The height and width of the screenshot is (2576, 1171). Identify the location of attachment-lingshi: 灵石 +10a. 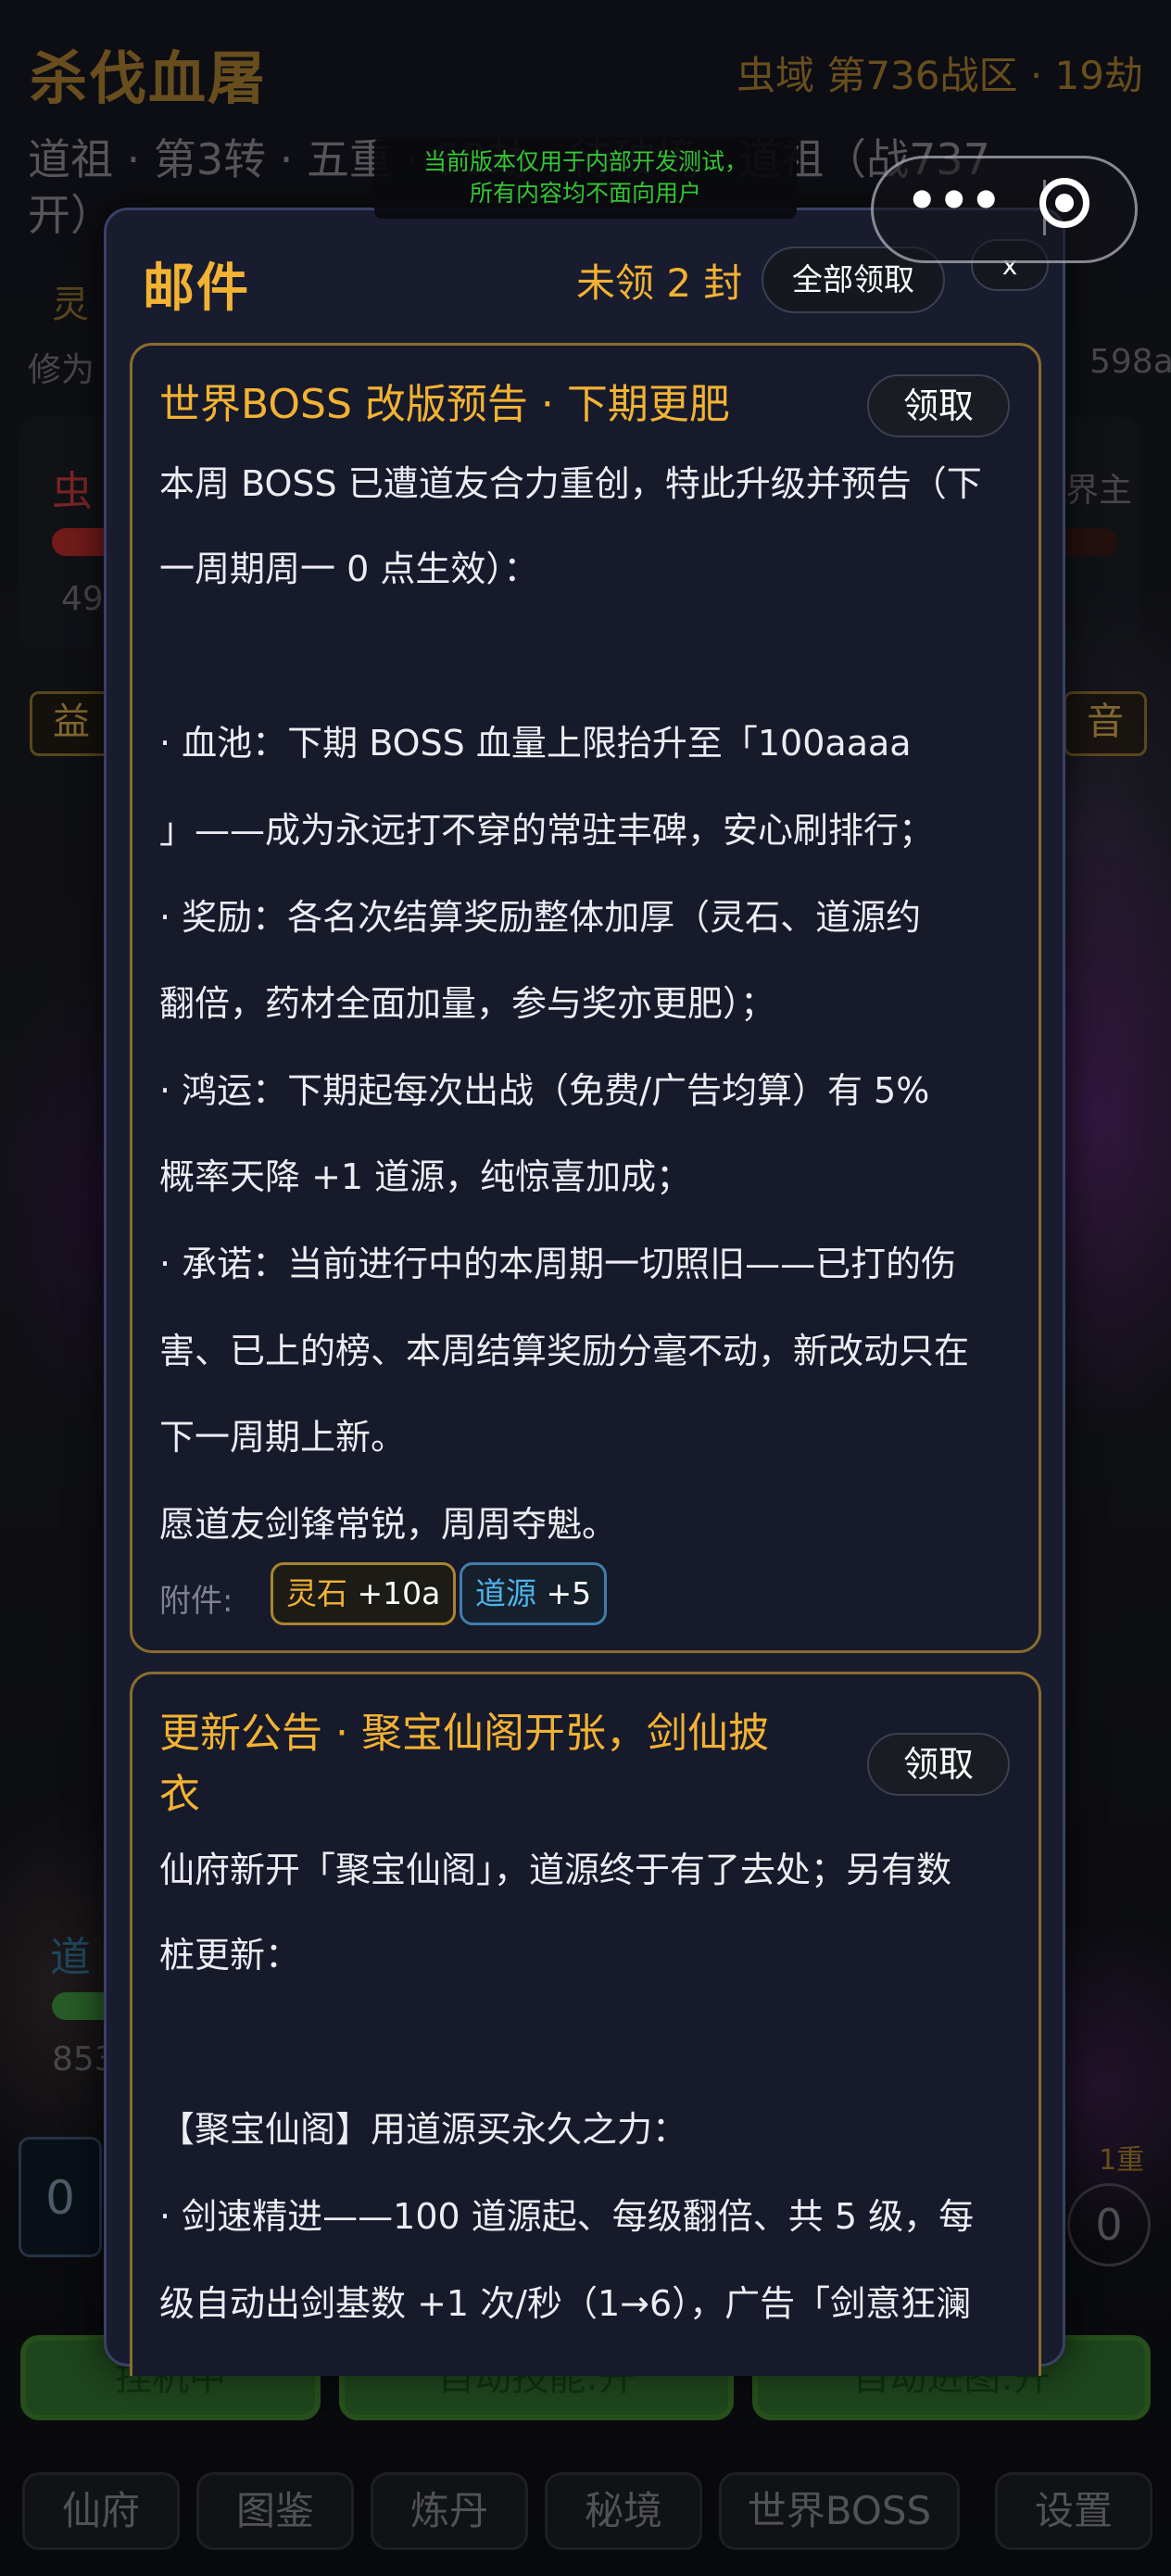
(364, 1593).